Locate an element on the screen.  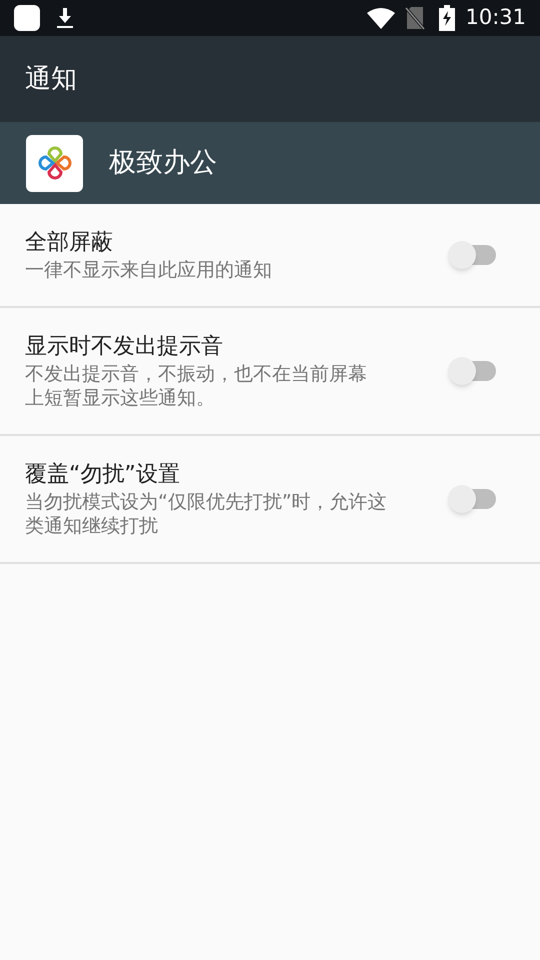
setting-row: 覆盖“勿扰”设置 当勿扰模式设为“仅限优先打扰”时，允许这 类通知继续打扰 is located at coordinates (270, 500).